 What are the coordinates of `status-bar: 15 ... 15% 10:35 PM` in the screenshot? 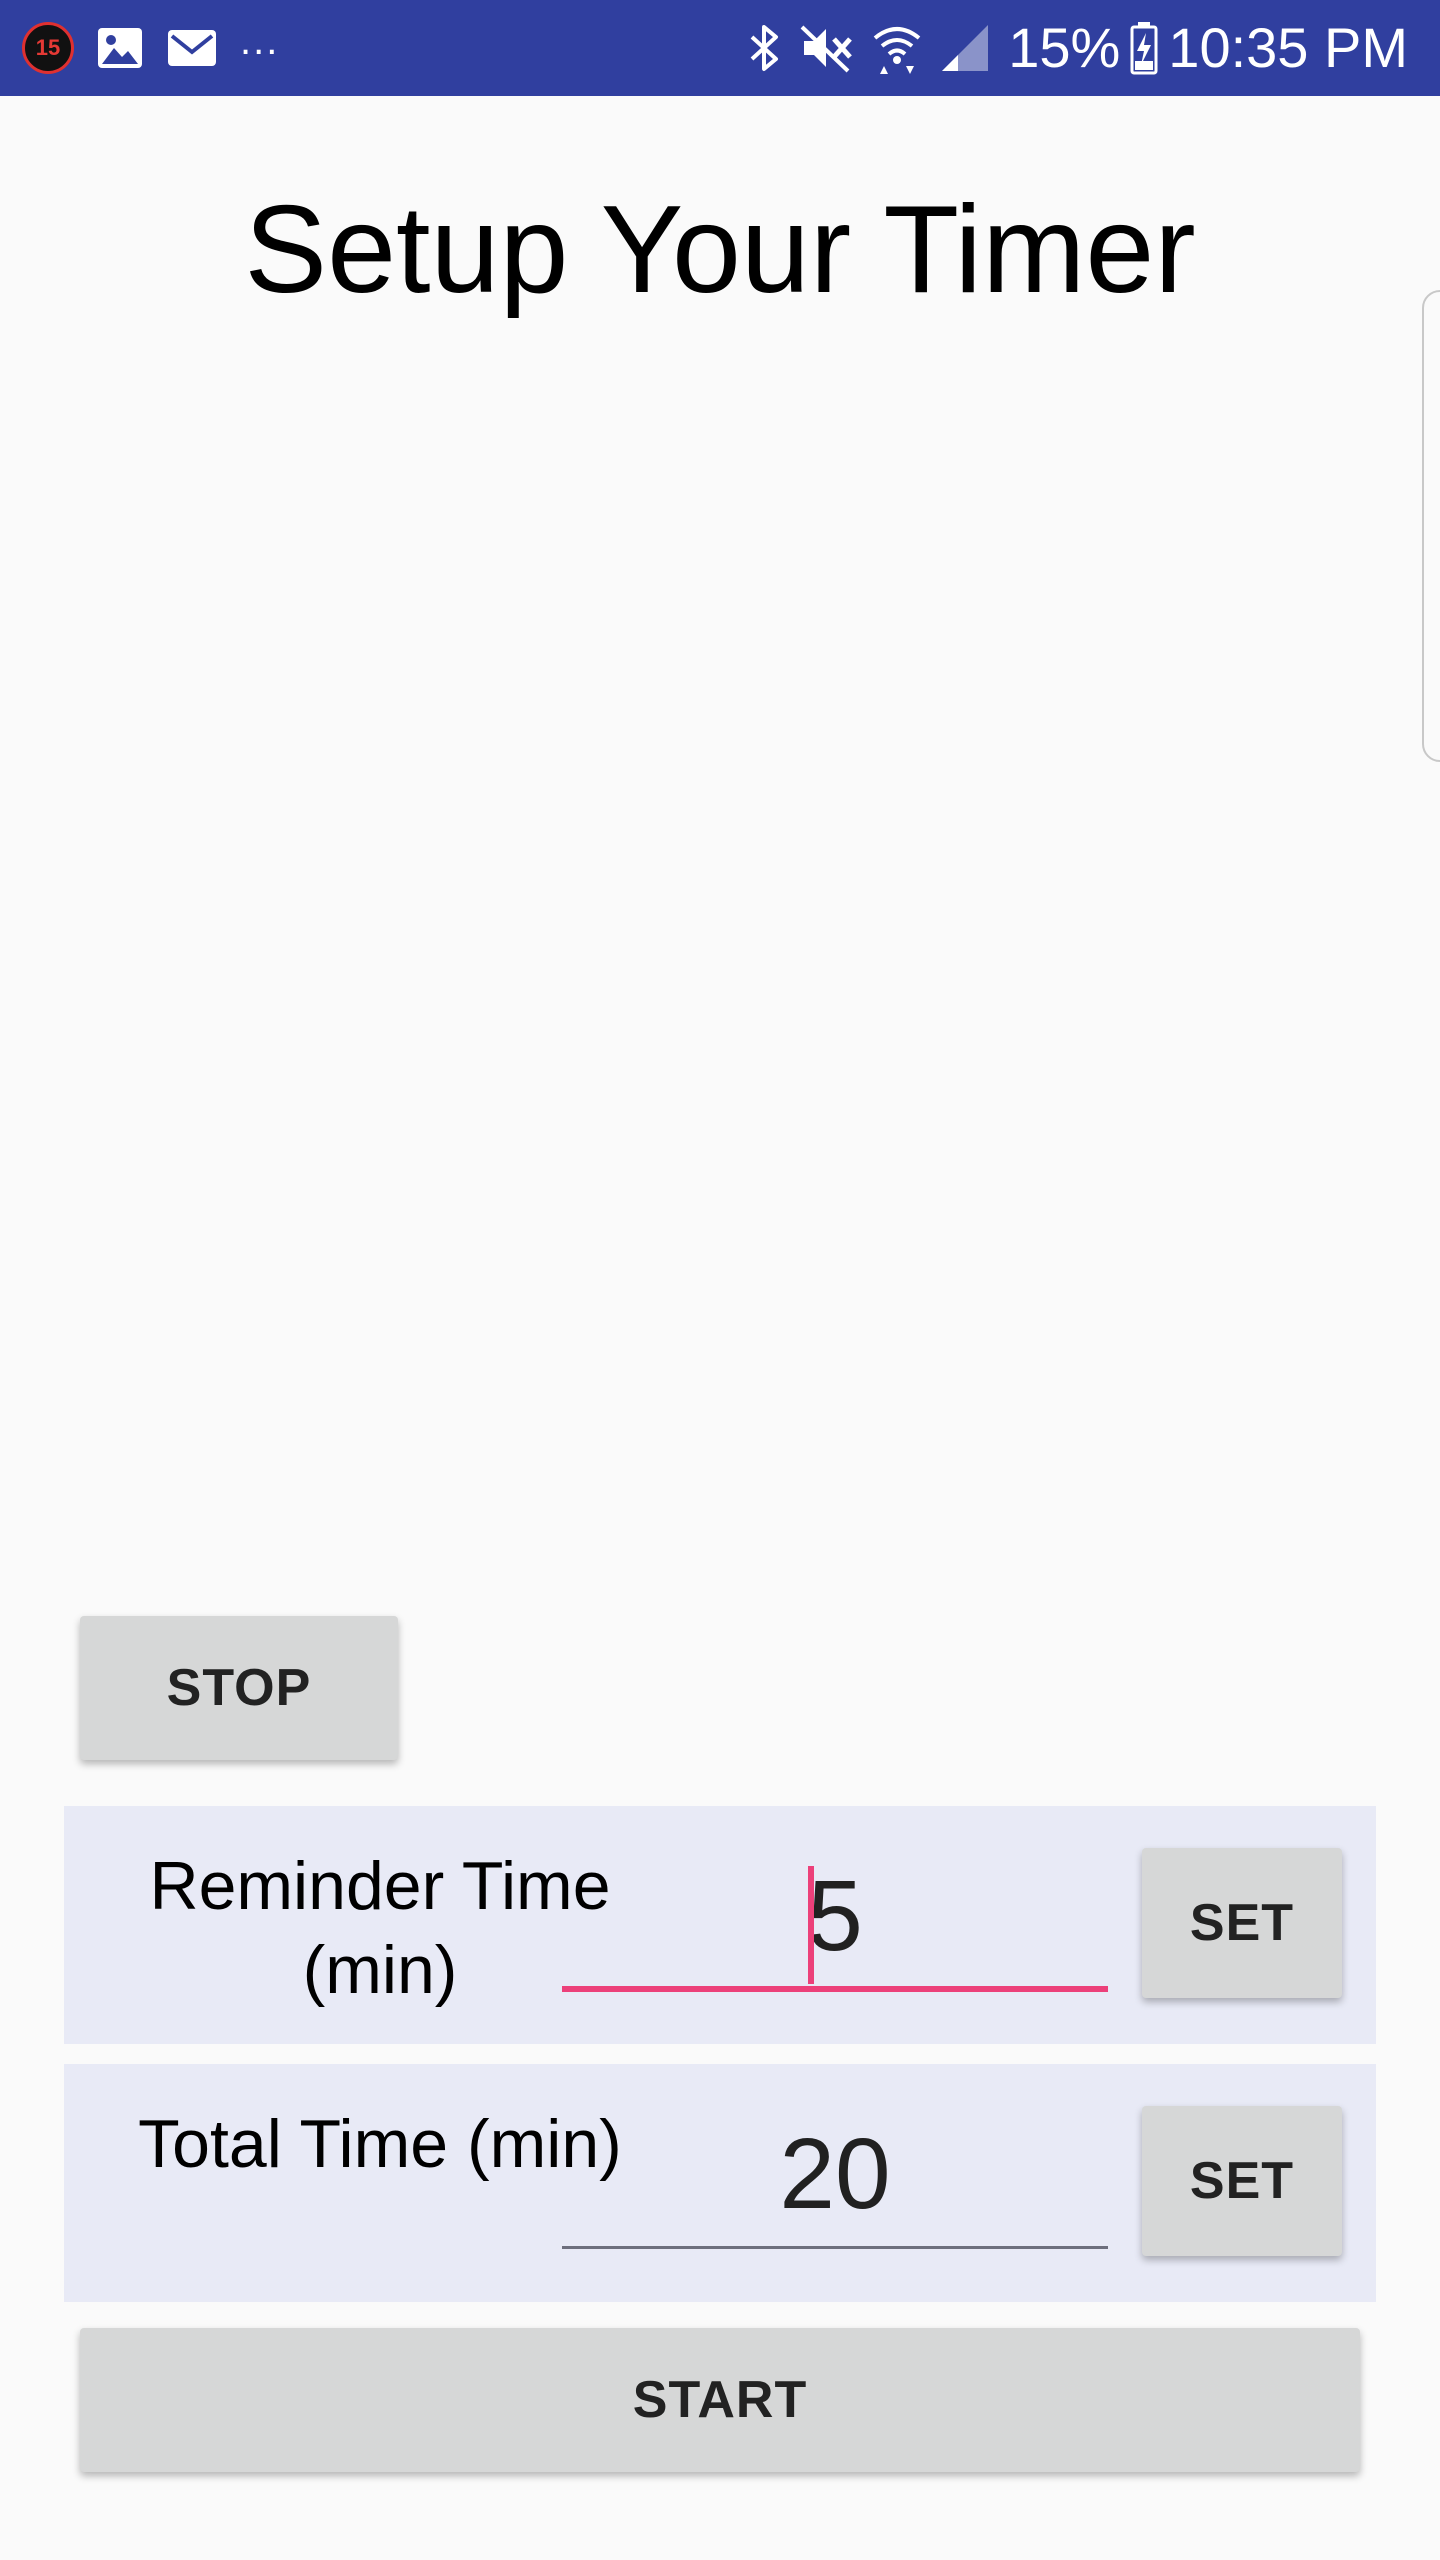 It's located at (720, 48).